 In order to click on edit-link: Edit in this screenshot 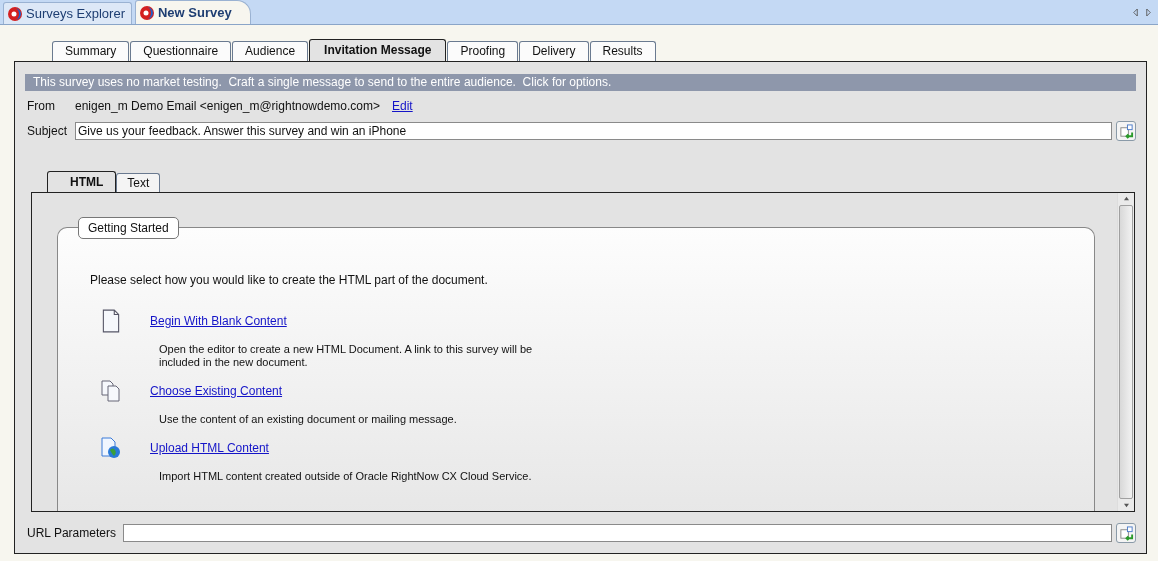, I will do `click(402, 106)`.